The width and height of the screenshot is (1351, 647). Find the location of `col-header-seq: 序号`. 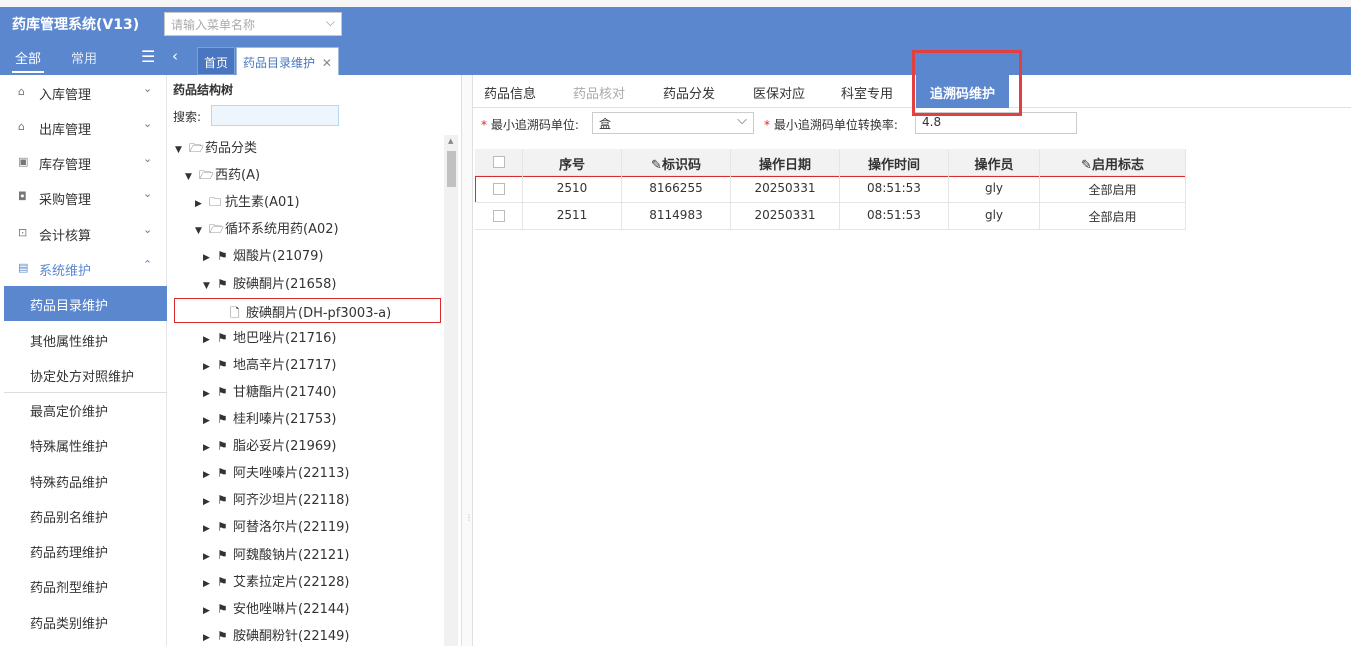

col-header-seq: 序号 is located at coordinates (572, 162).